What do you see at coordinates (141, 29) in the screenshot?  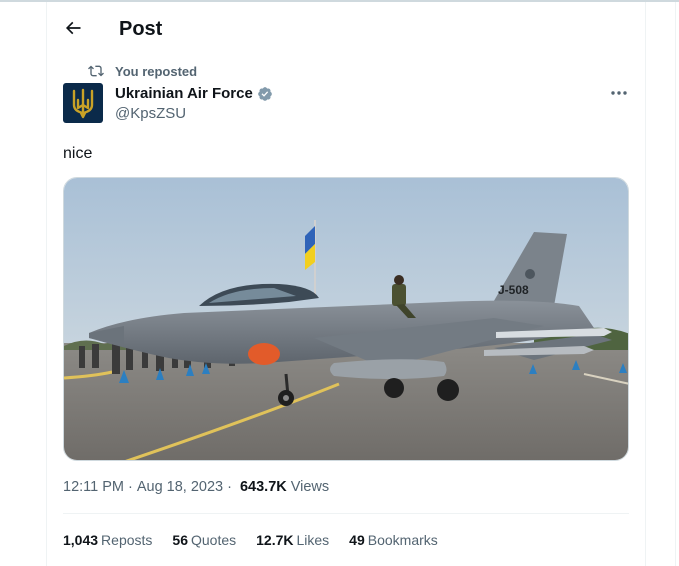 I see `page-title: Post` at bounding box center [141, 29].